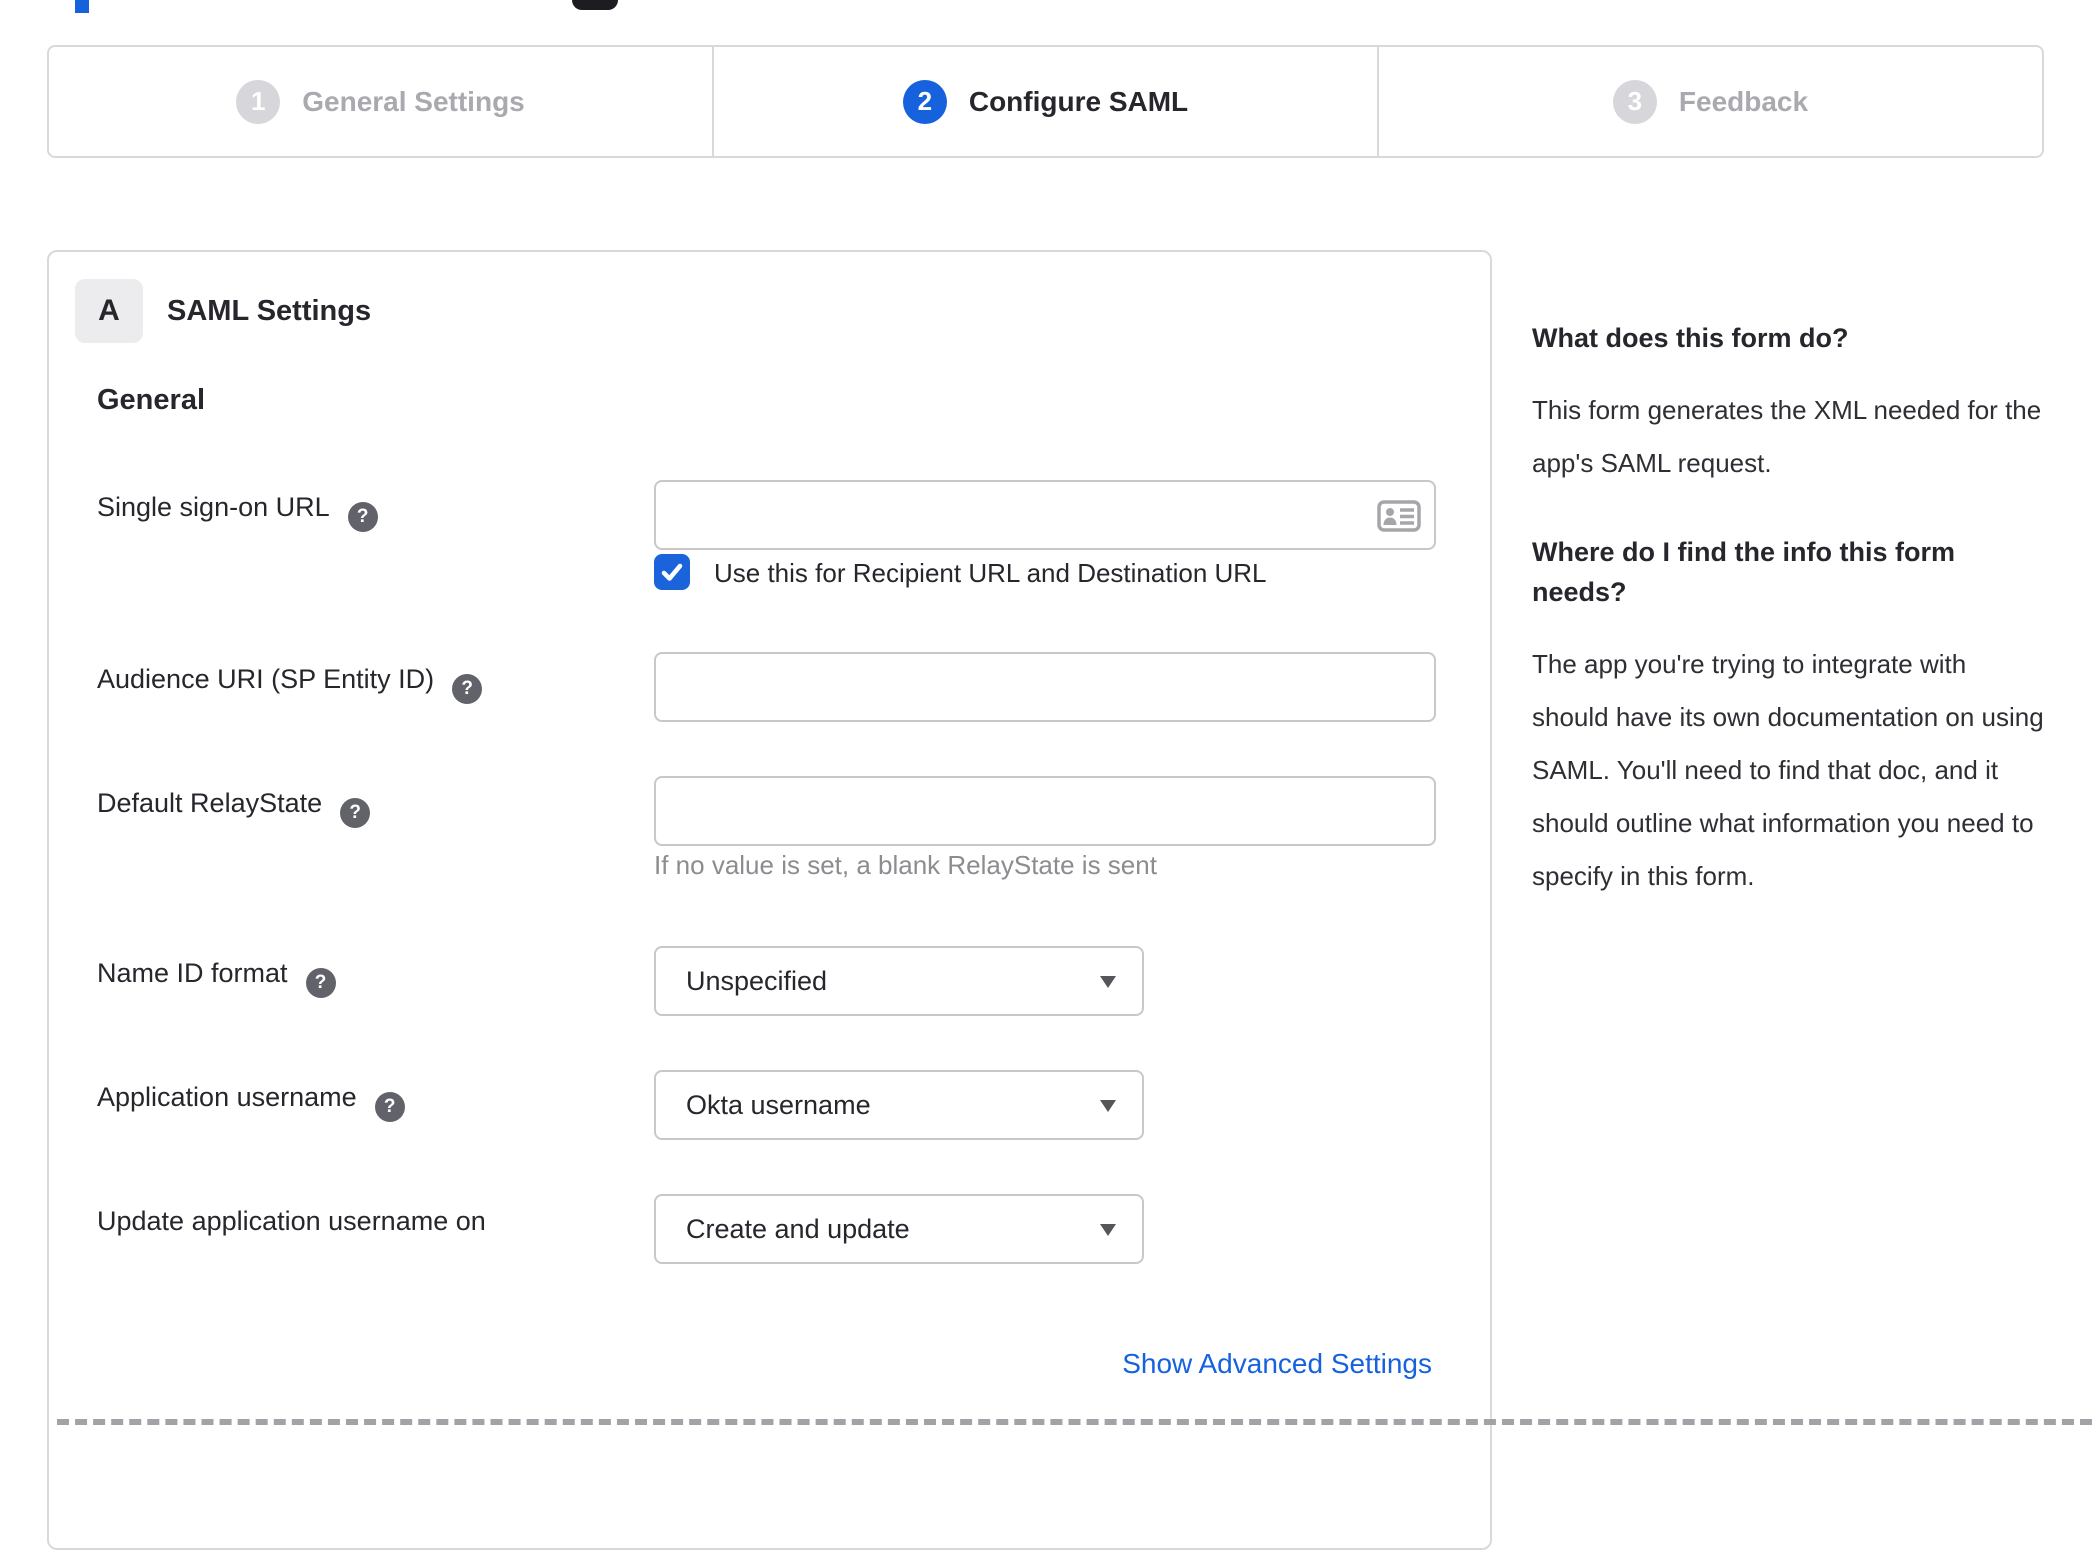  Describe the element at coordinates (924, 101) in the screenshot. I see `step-number-badge: 2` at that location.